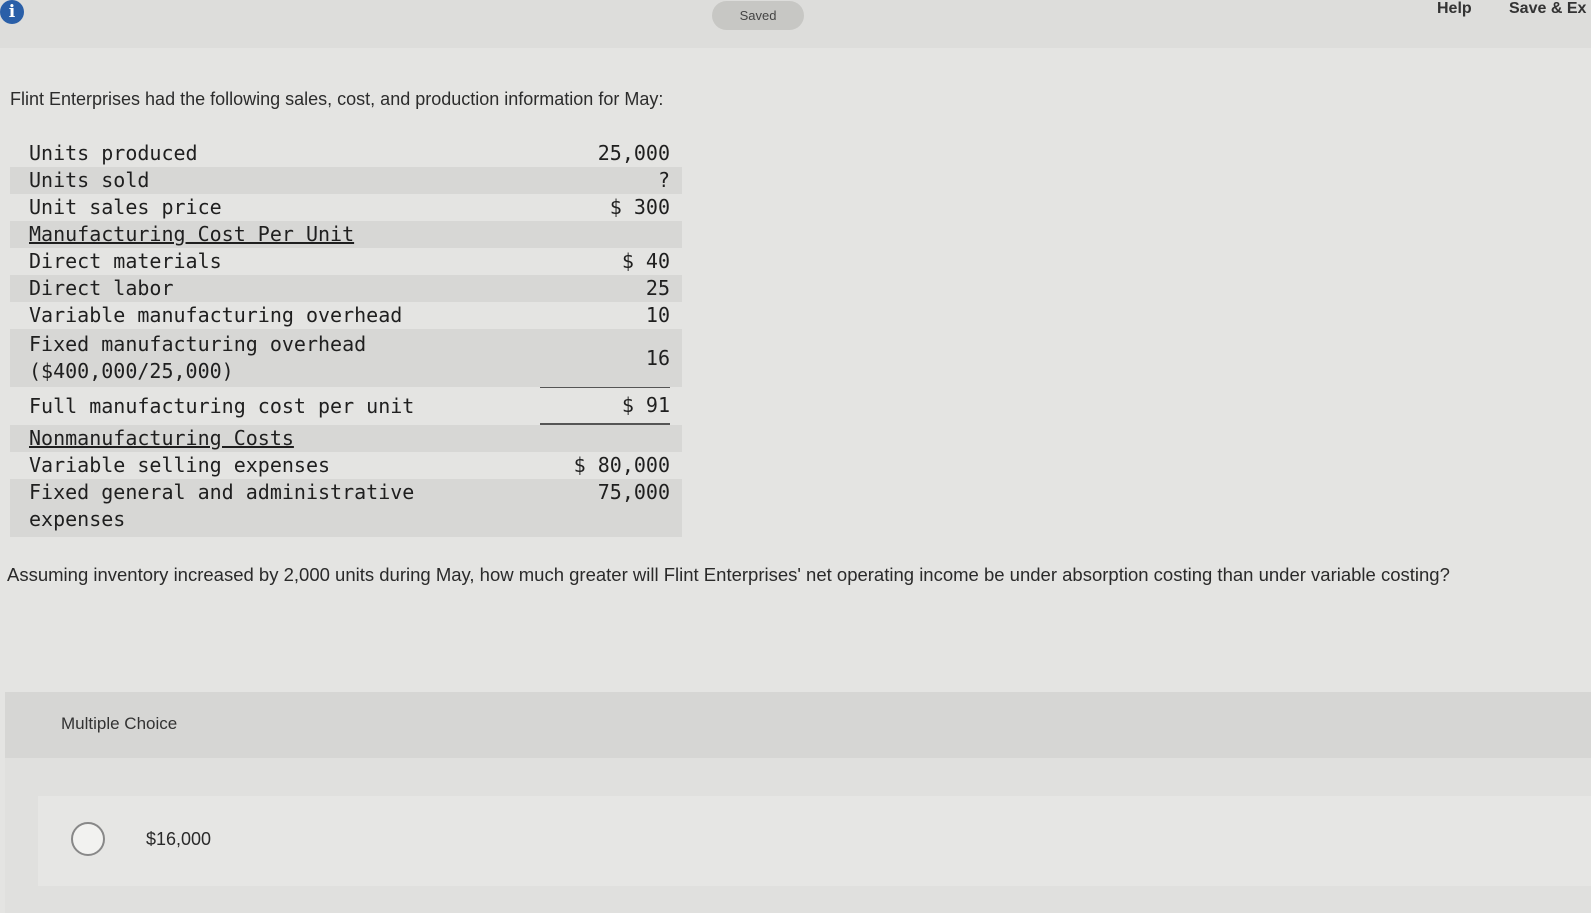  What do you see at coordinates (346, 261) in the screenshot?
I see `table-row: Direct materials $ 40` at bounding box center [346, 261].